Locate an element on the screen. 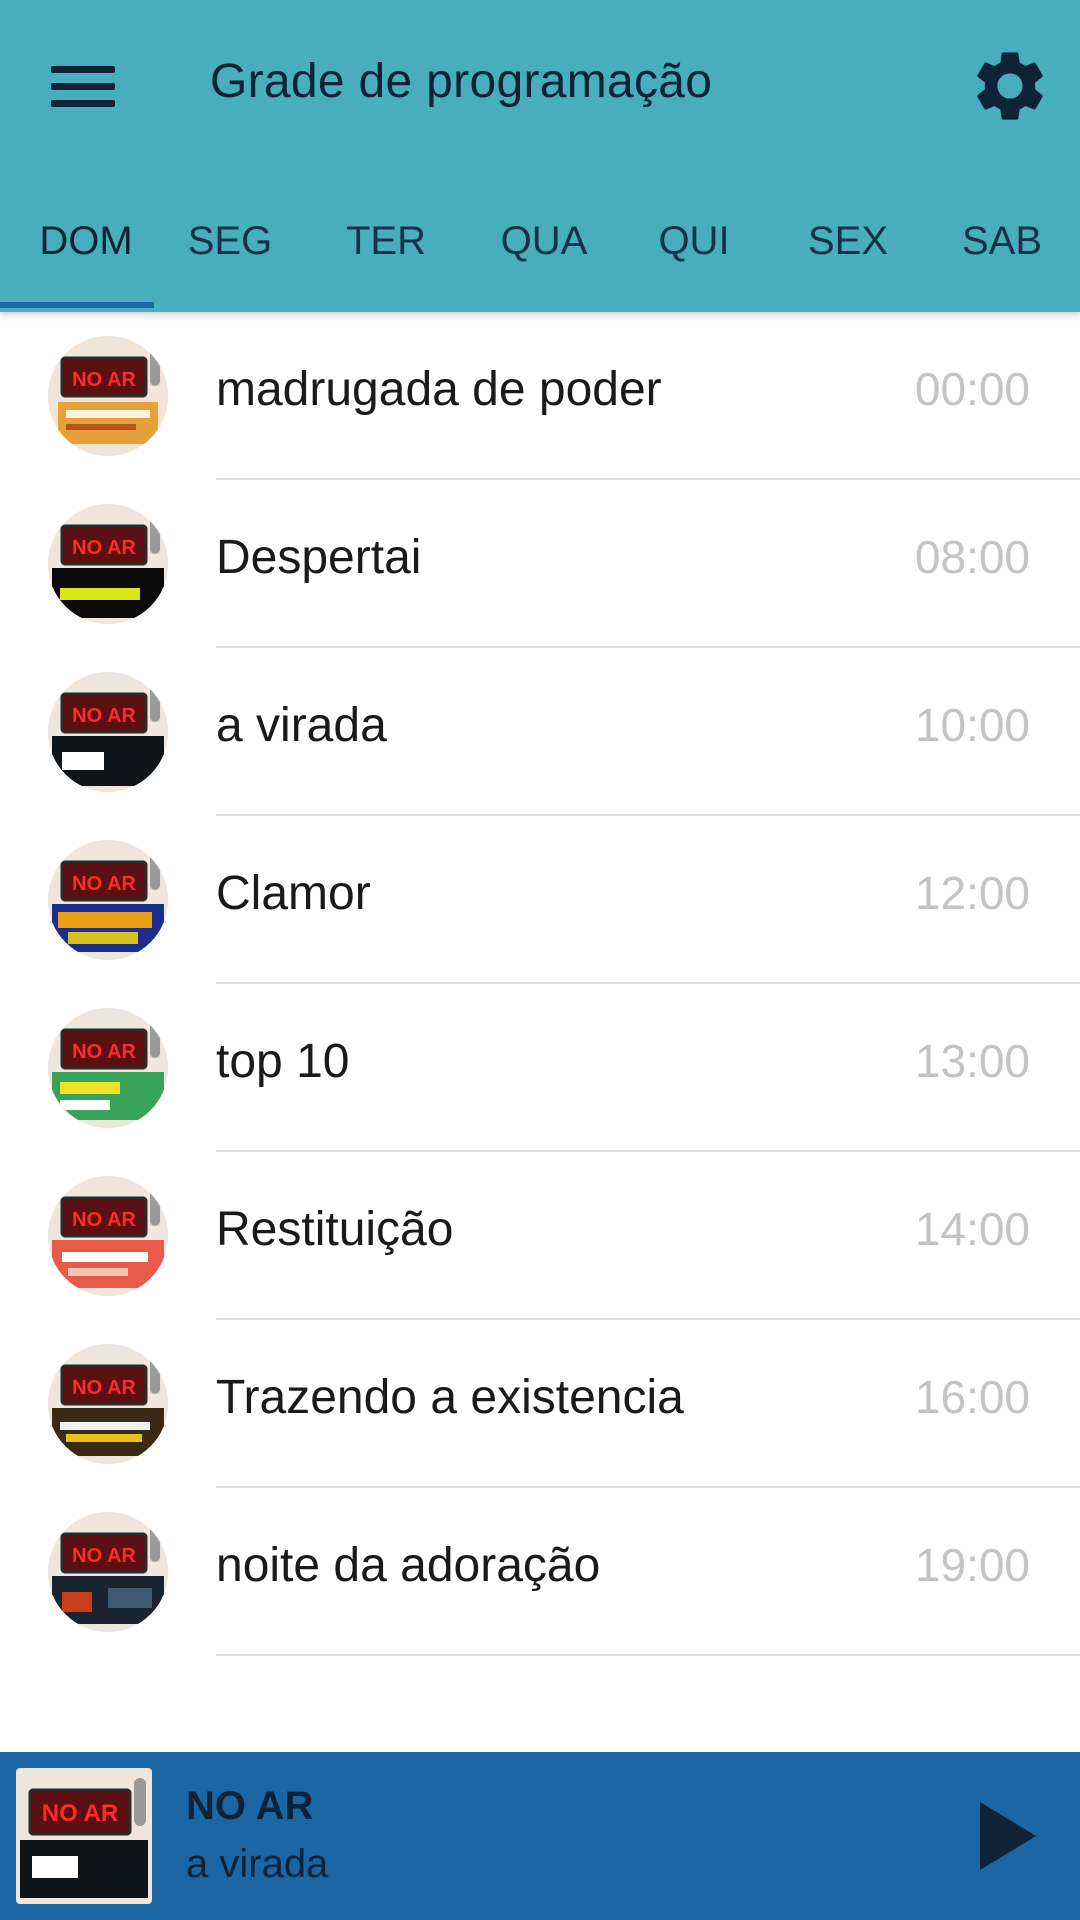  program-title: Despertai is located at coordinates (319, 557).